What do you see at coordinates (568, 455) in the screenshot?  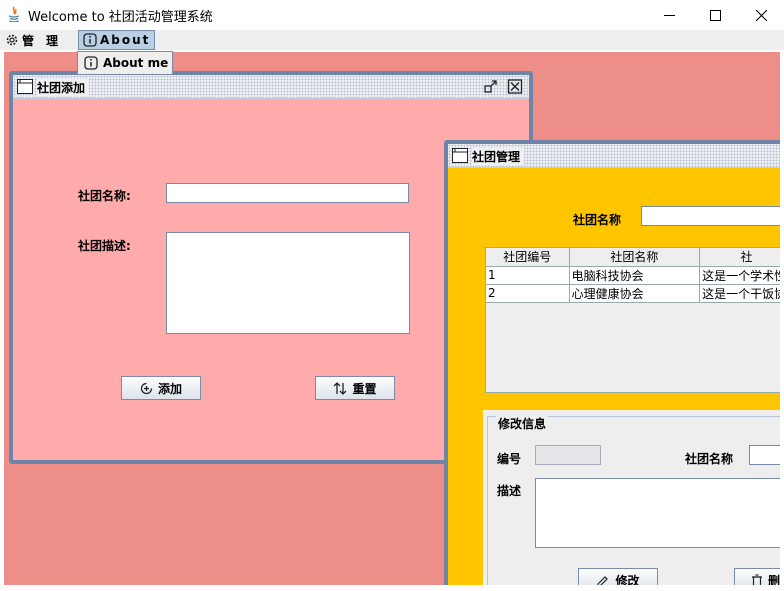 I see `modify-id-input` at bounding box center [568, 455].